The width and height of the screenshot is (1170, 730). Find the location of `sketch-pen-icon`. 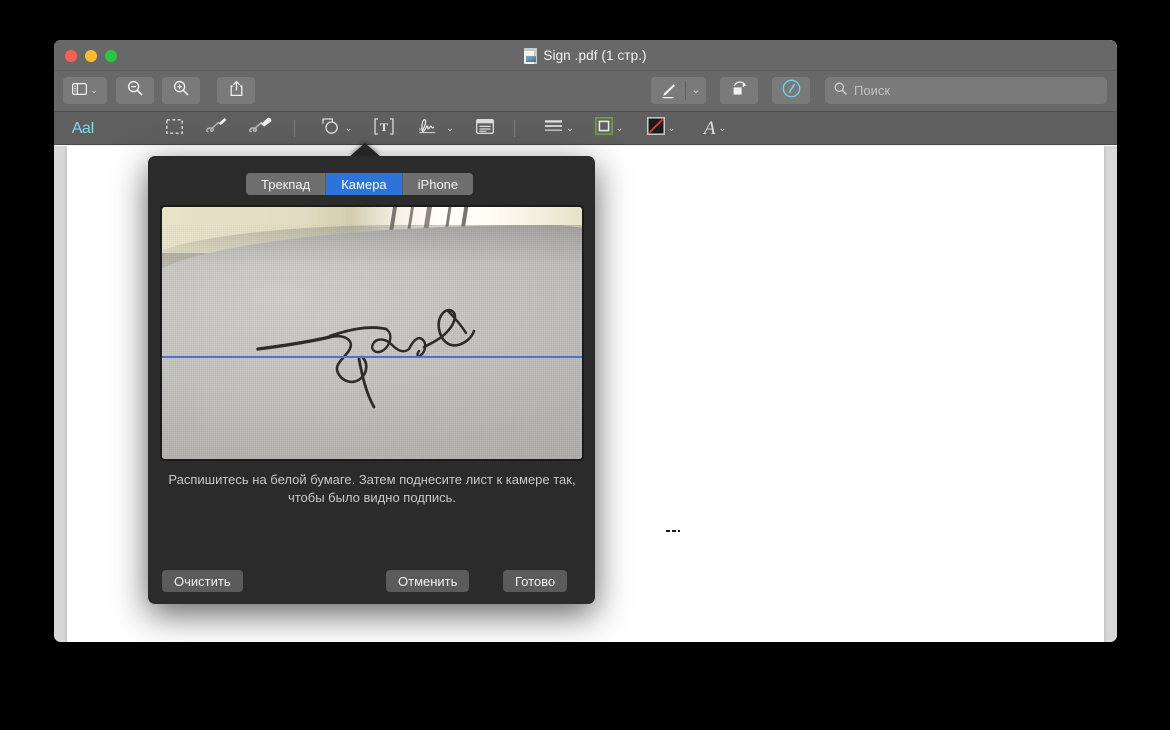

sketch-pen-icon is located at coordinates (217, 128).